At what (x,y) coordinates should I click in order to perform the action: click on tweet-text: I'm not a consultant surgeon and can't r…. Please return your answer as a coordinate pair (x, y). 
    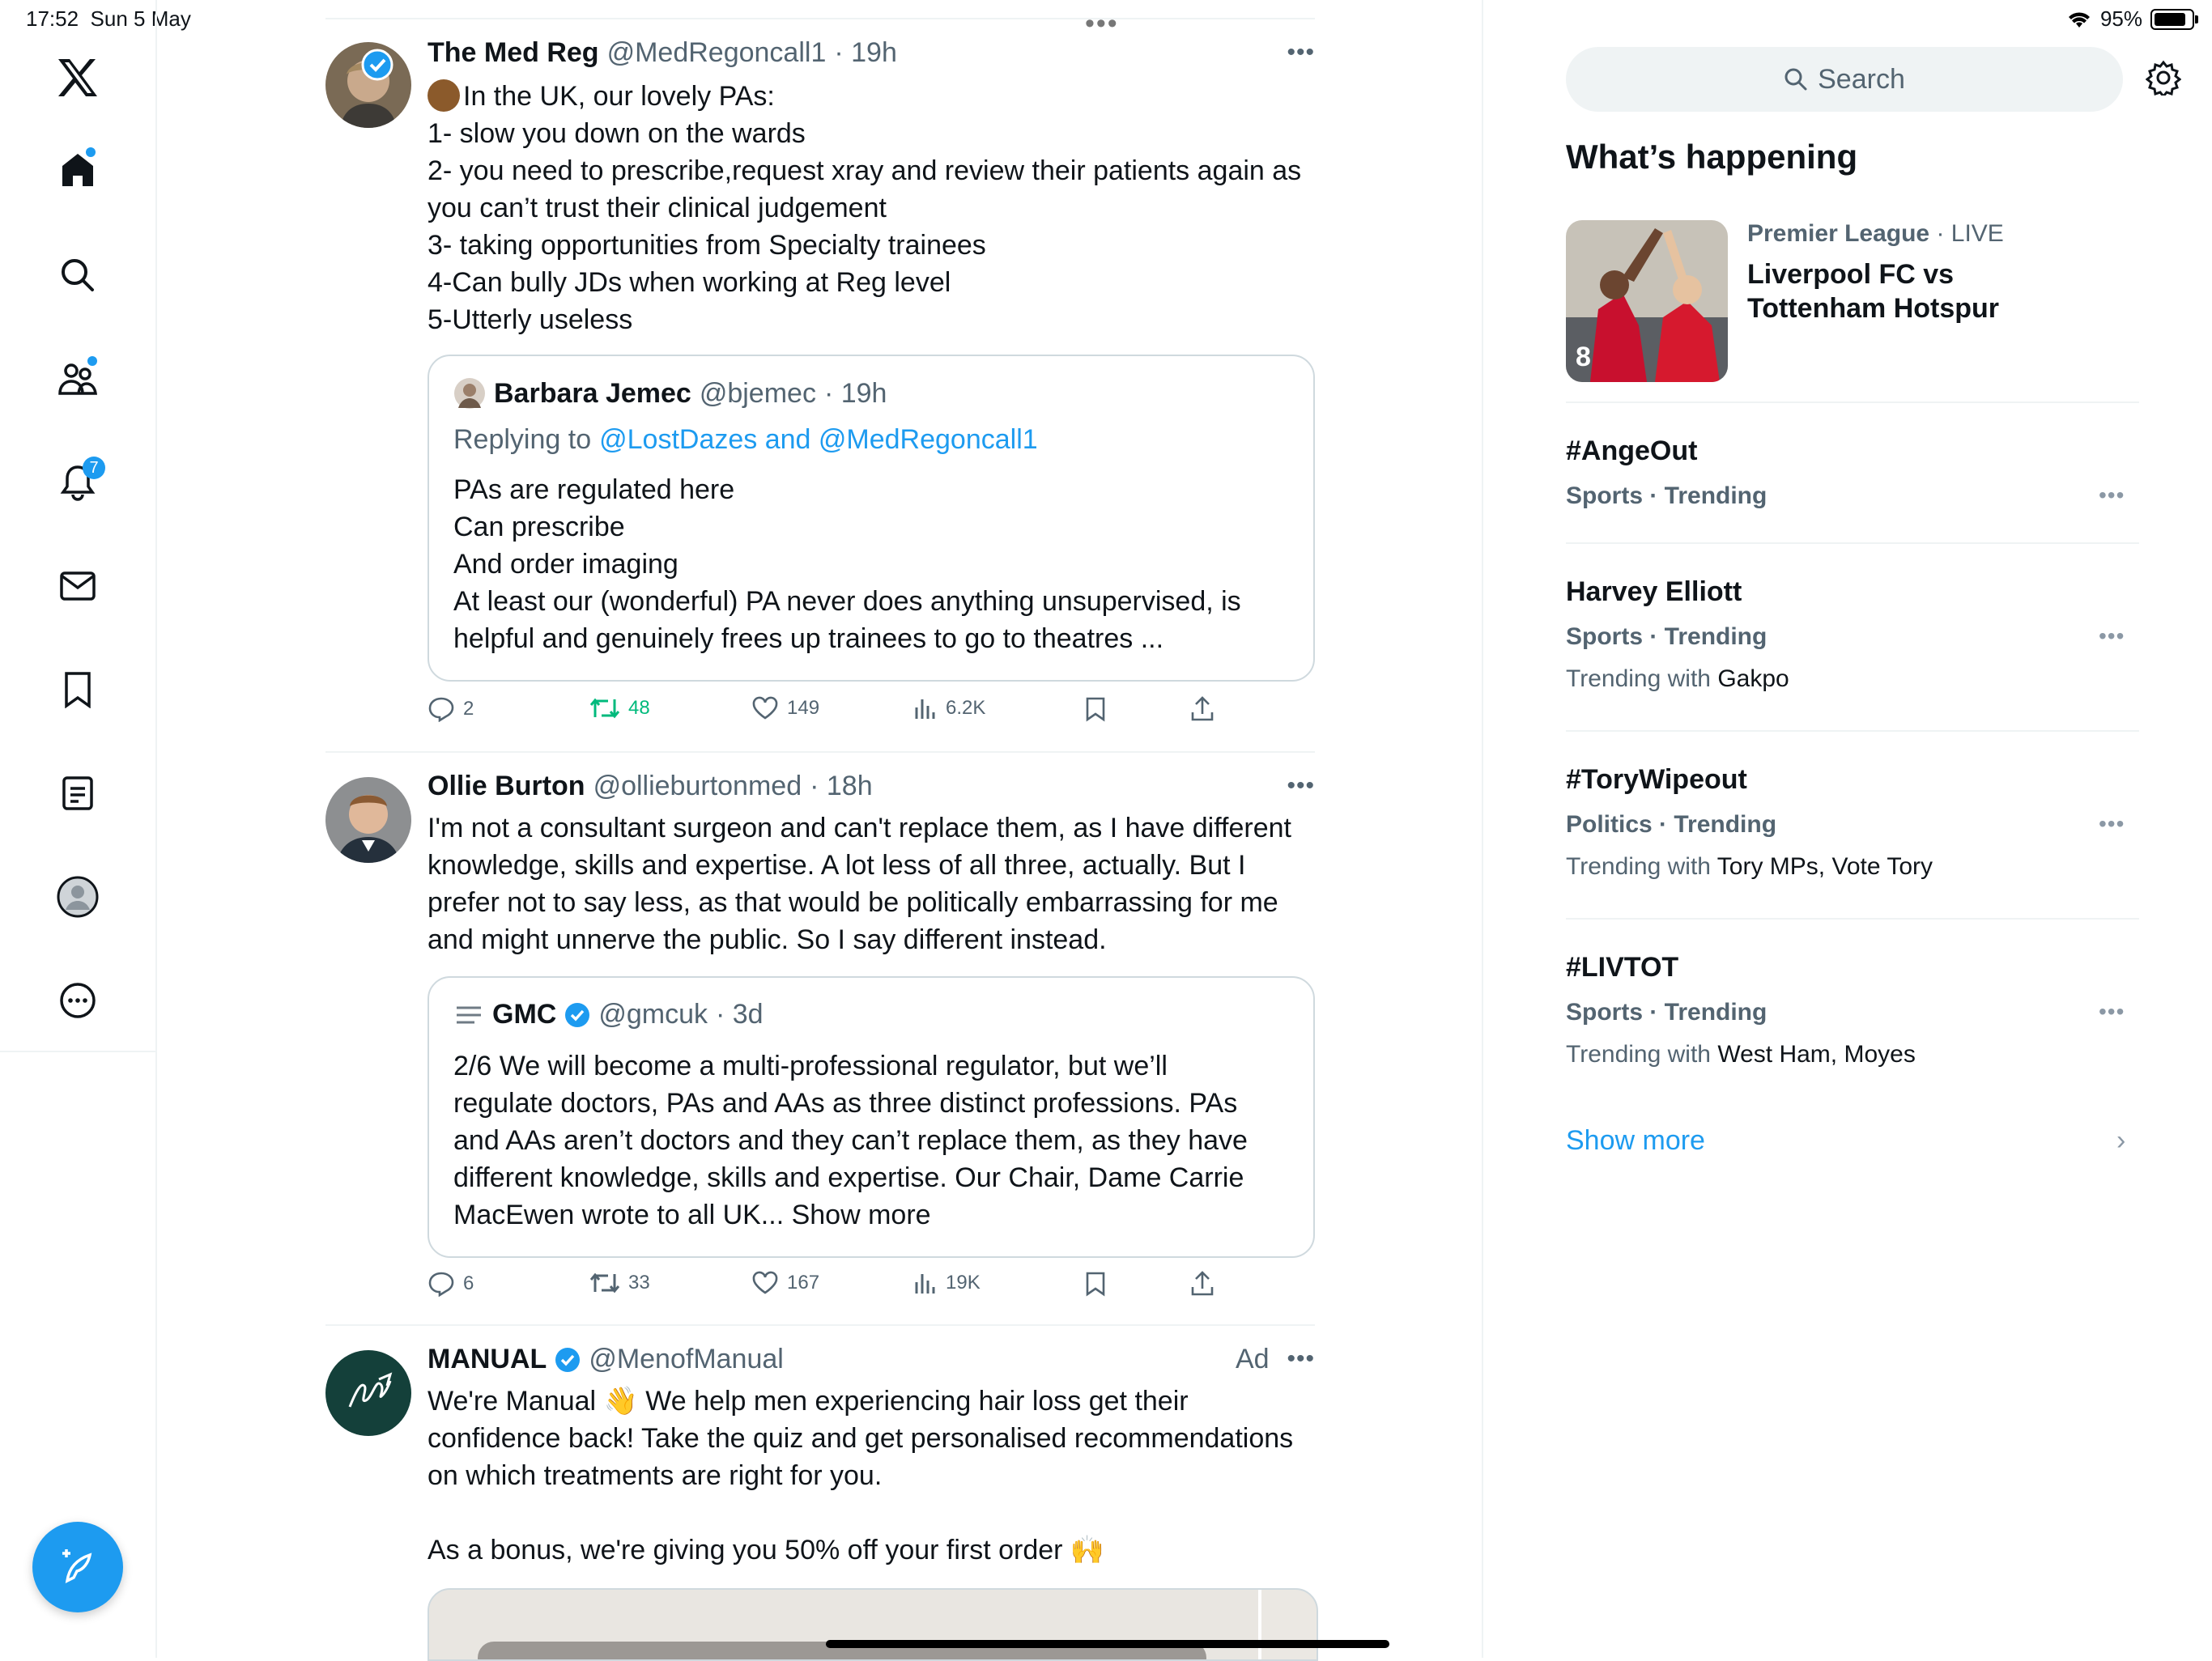
    Looking at the image, I should click on (860, 884).